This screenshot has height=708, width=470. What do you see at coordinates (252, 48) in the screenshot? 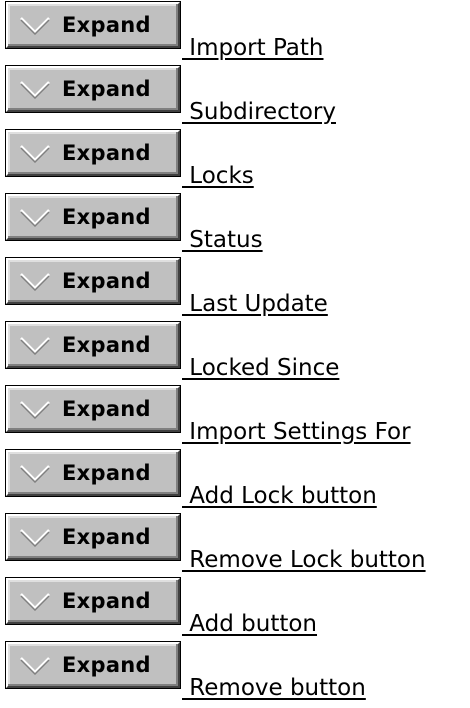
I see `item-link: Import Path` at bounding box center [252, 48].